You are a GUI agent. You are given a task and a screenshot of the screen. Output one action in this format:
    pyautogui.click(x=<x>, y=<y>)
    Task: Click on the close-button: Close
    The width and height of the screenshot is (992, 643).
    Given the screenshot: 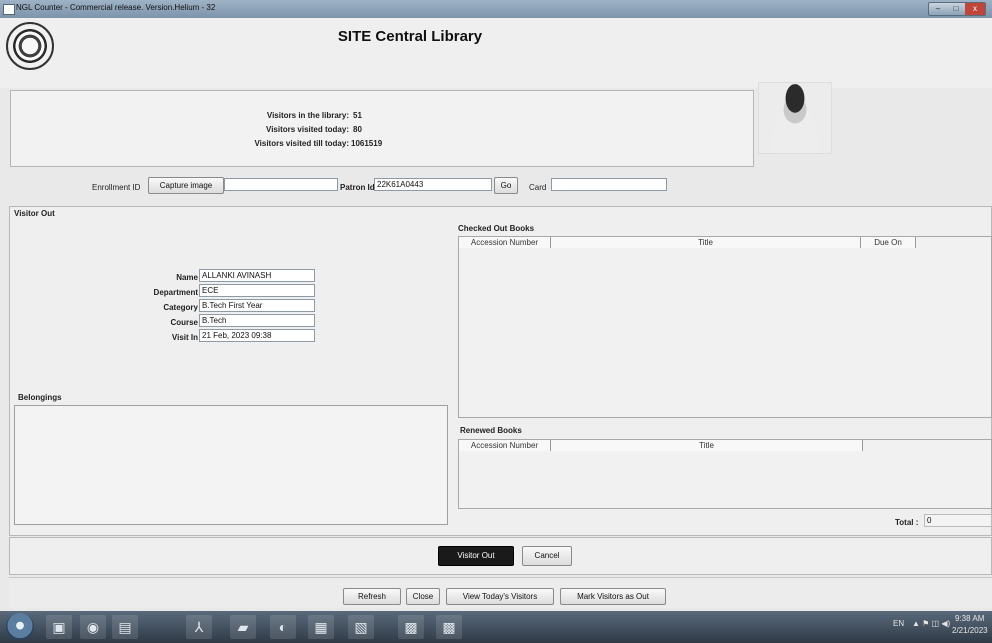 What is the action you would take?
    pyautogui.click(x=423, y=596)
    